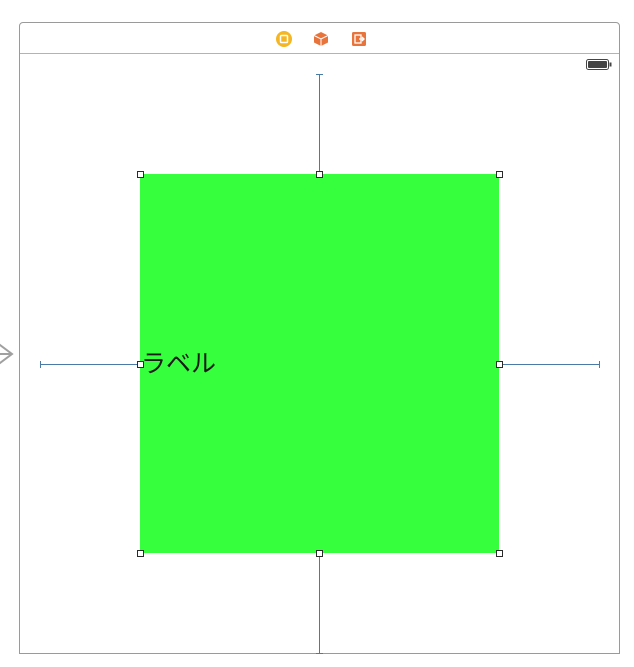 This screenshot has width=634, height=667. I want to click on storyboard-entry-arrow-icon, so click(10, 354).